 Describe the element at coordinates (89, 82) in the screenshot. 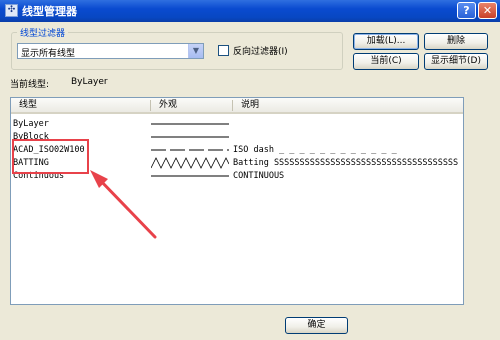

I see `current-linetype-value: ByLayer` at that location.